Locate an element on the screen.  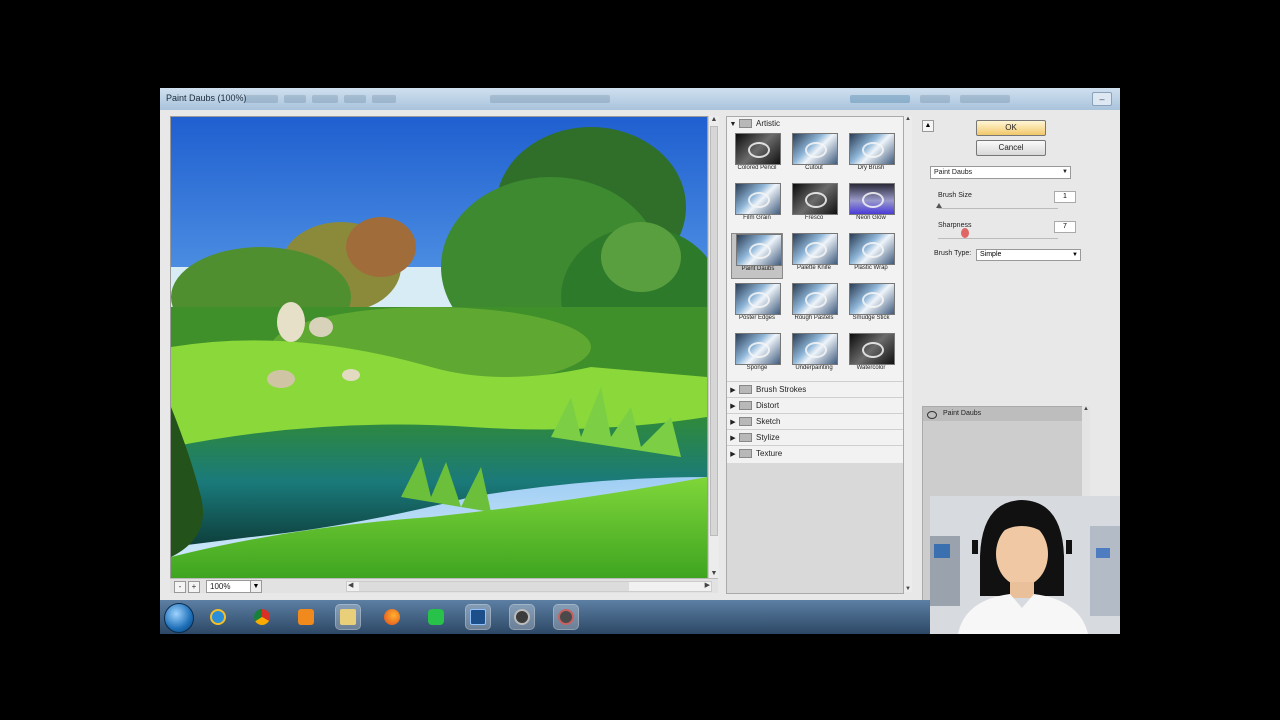
ok-button: OK is located at coordinates (1011, 128).